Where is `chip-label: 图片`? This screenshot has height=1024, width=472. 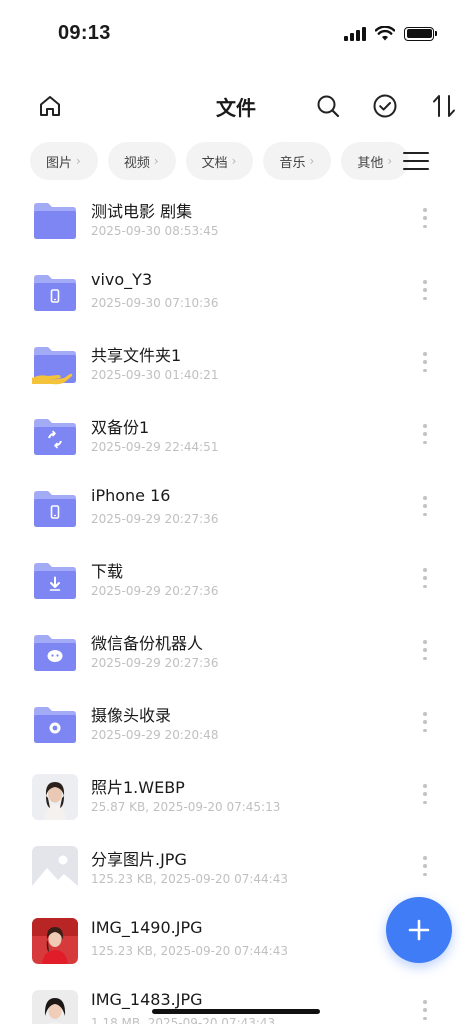 chip-label: 图片 is located at coordinates (59, 163).